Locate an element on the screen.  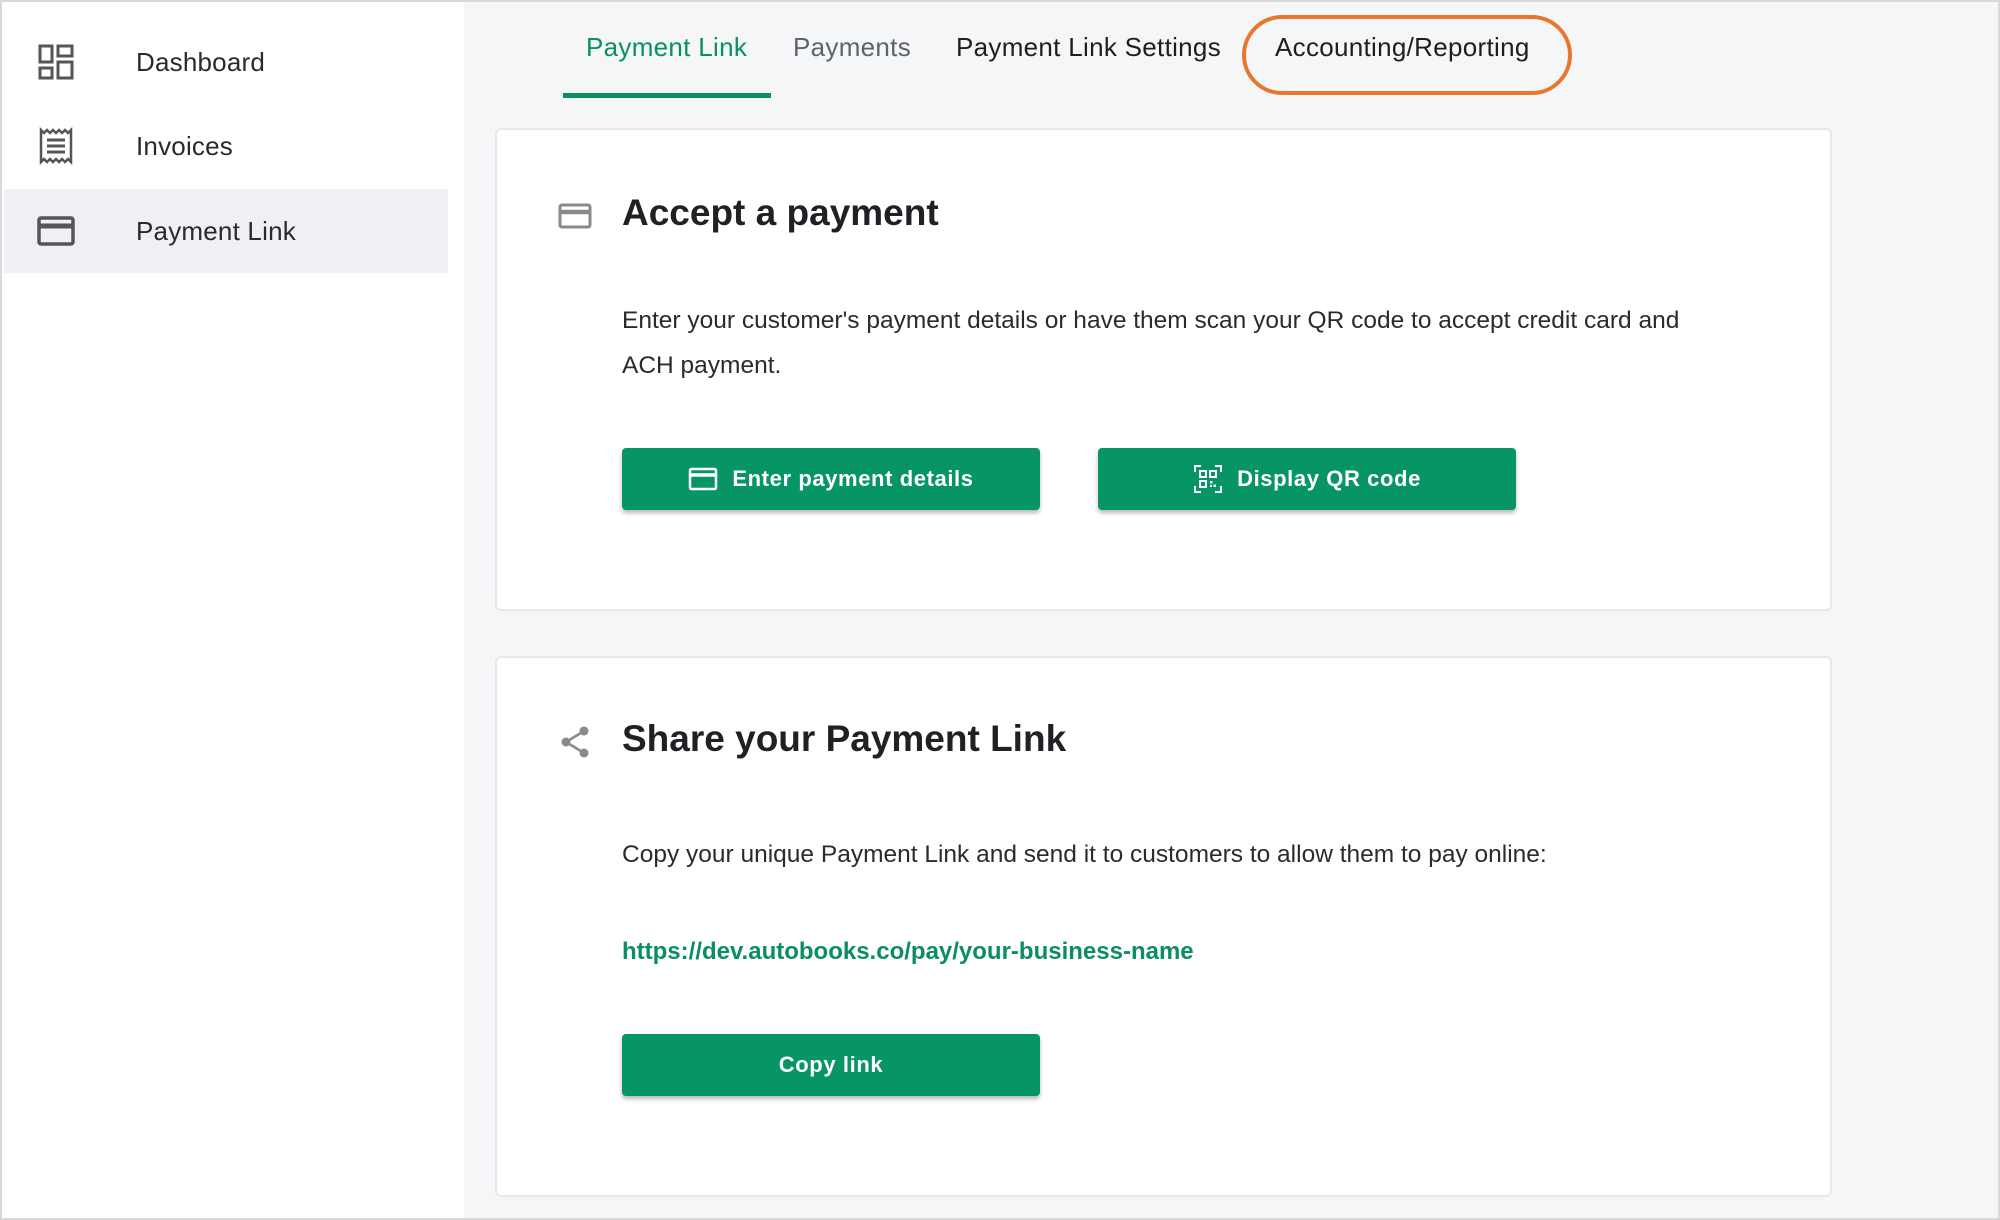
button-label: Display QR code is located at coordinates (1329, 478).